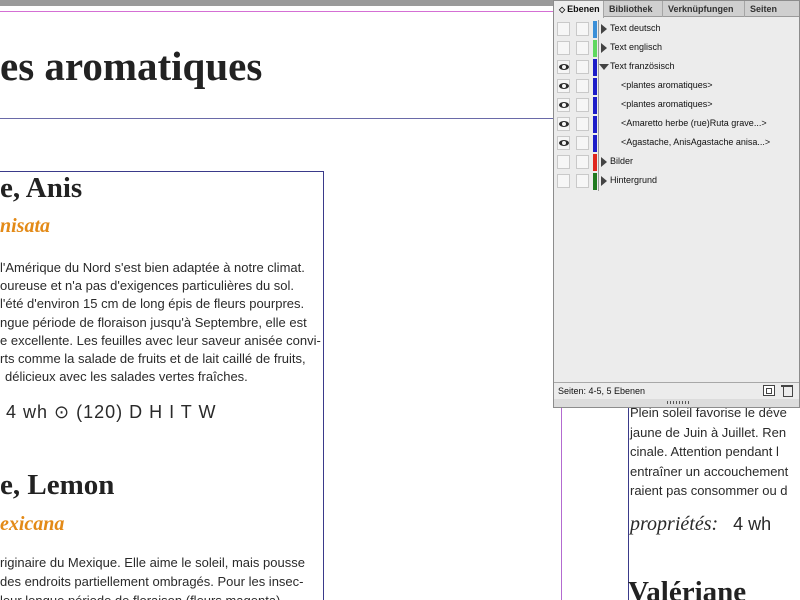  I want to click on layer-label: <Amaretto herbe (rue)Ruta grave...>, so click(694, 123).